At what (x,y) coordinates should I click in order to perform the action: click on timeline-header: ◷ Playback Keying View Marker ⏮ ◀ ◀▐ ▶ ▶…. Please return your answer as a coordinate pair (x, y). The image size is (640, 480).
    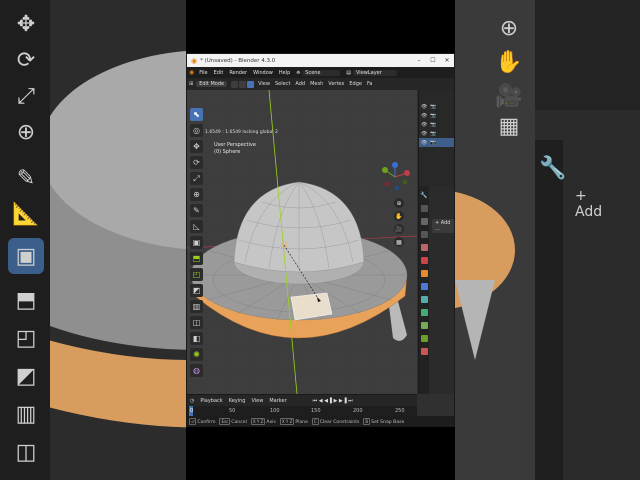
    Looking at the image, I should click on (302, 400).